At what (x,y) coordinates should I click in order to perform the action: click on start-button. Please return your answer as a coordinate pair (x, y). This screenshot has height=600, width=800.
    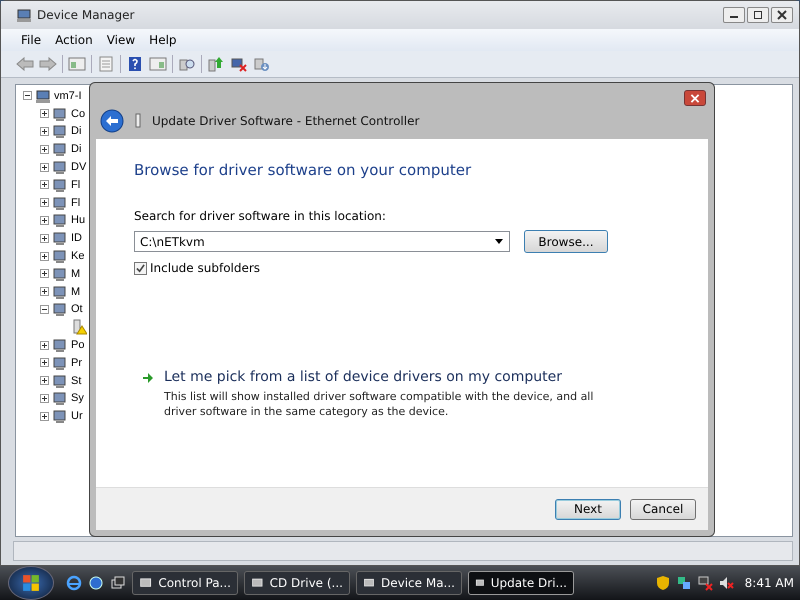
    Looking at the image, I should click on (31, 583).